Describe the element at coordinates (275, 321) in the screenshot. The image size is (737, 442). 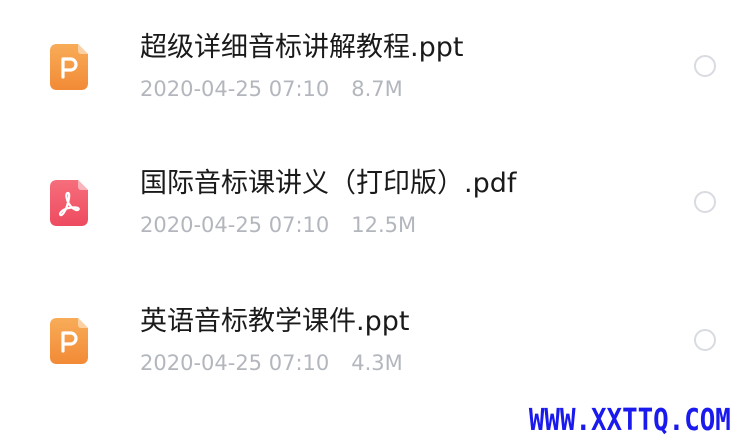
I see `file-name: 英语音标教学课件.ppt` at that location.